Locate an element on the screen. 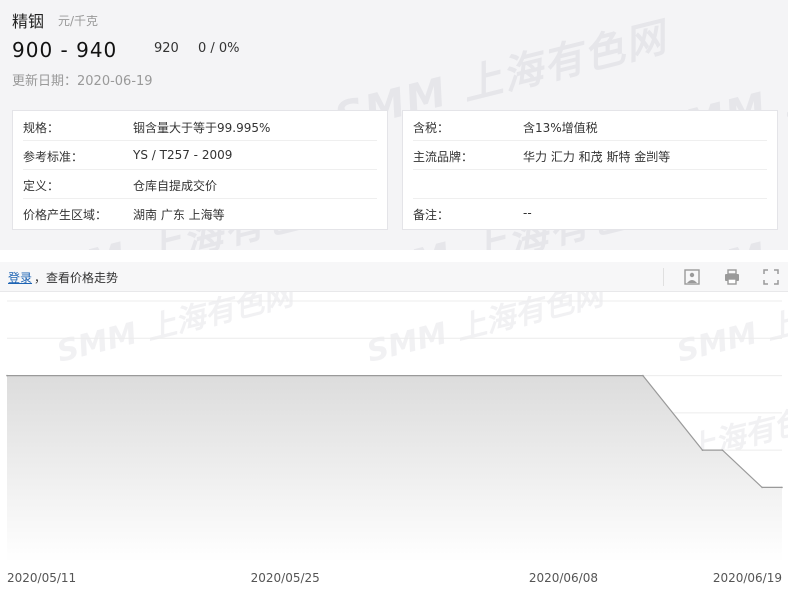  trend-toolbar: 登录 ，查看价格走势 is located at coordinates (394, 277).